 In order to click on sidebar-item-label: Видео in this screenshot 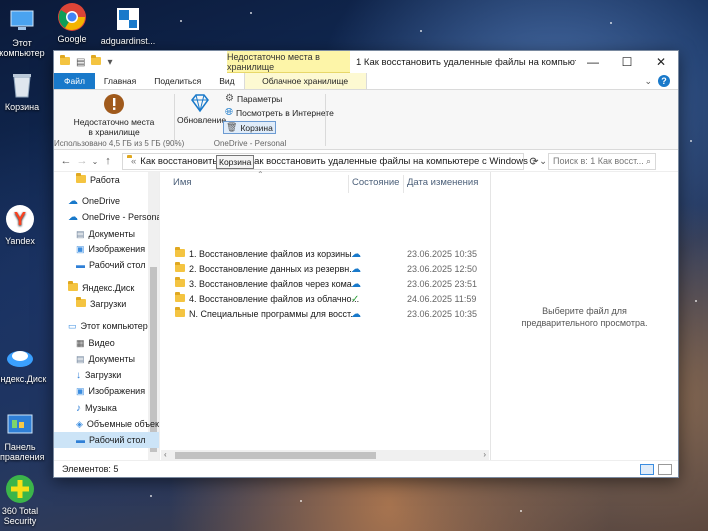, I will do `click(101, 343)`.